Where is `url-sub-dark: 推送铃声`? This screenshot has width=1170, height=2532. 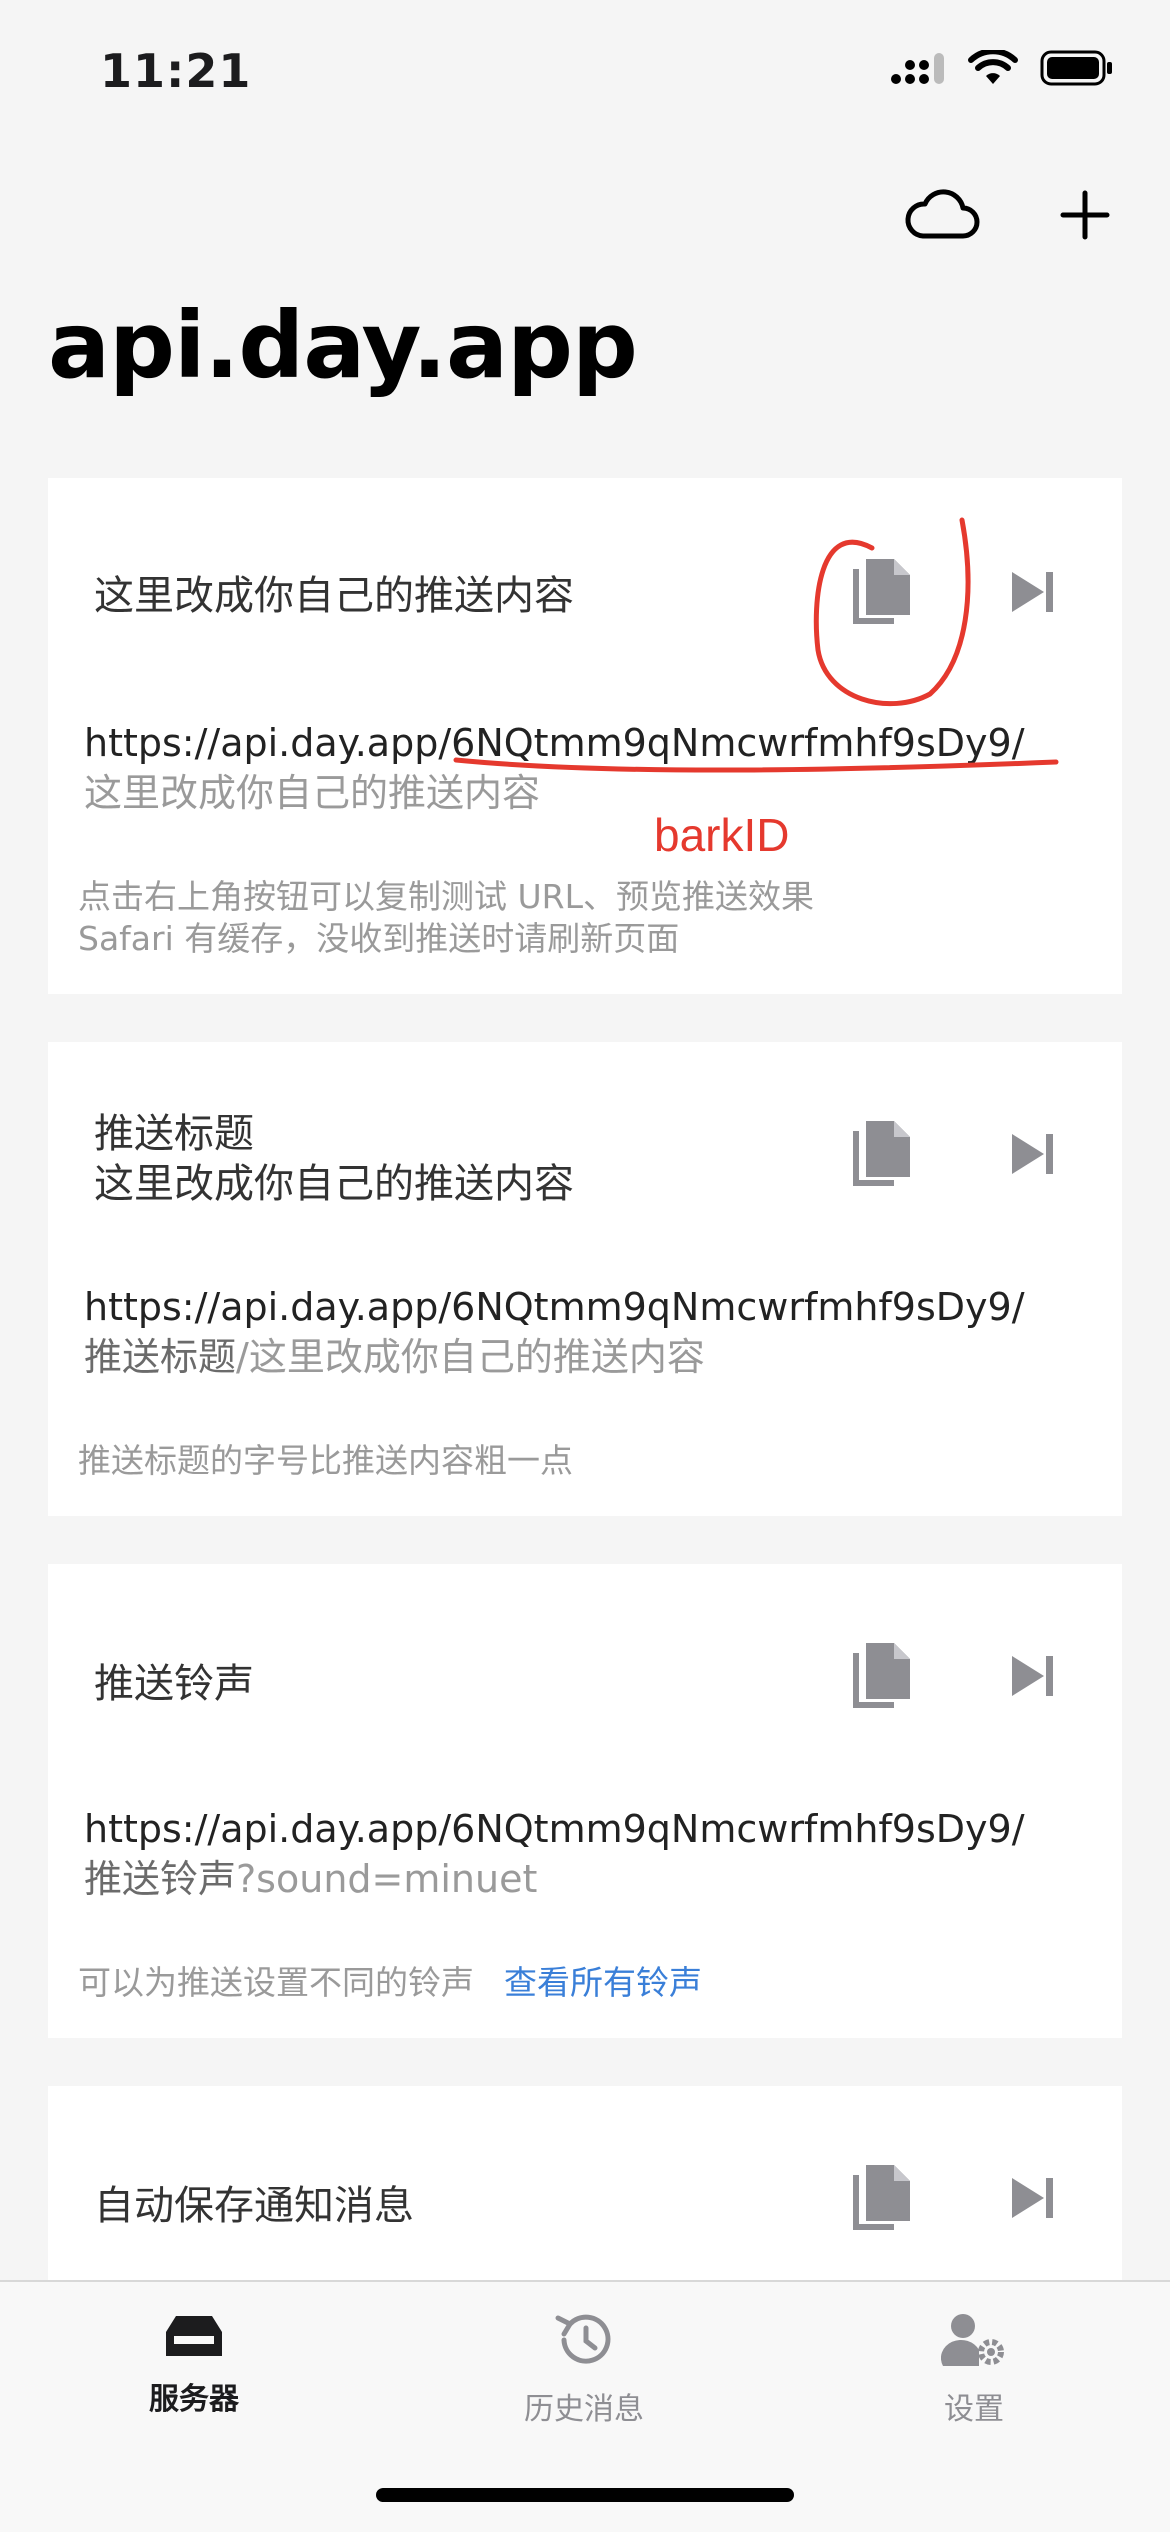 url-sub-dark: 推送铃声 is located at coordinates (160, 1879).